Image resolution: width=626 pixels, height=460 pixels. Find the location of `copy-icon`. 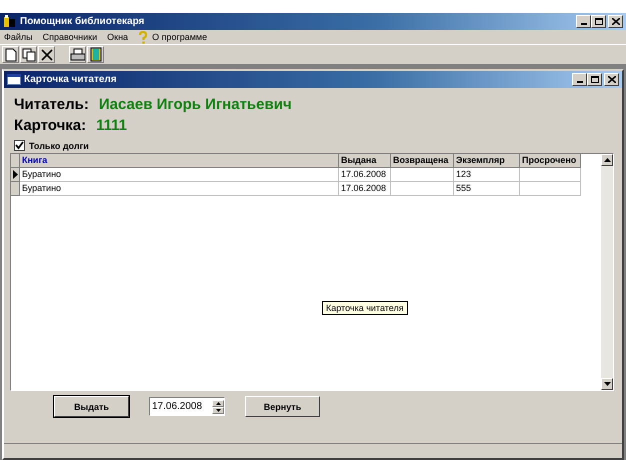

copy-icon is located at coordinates (28, 54).